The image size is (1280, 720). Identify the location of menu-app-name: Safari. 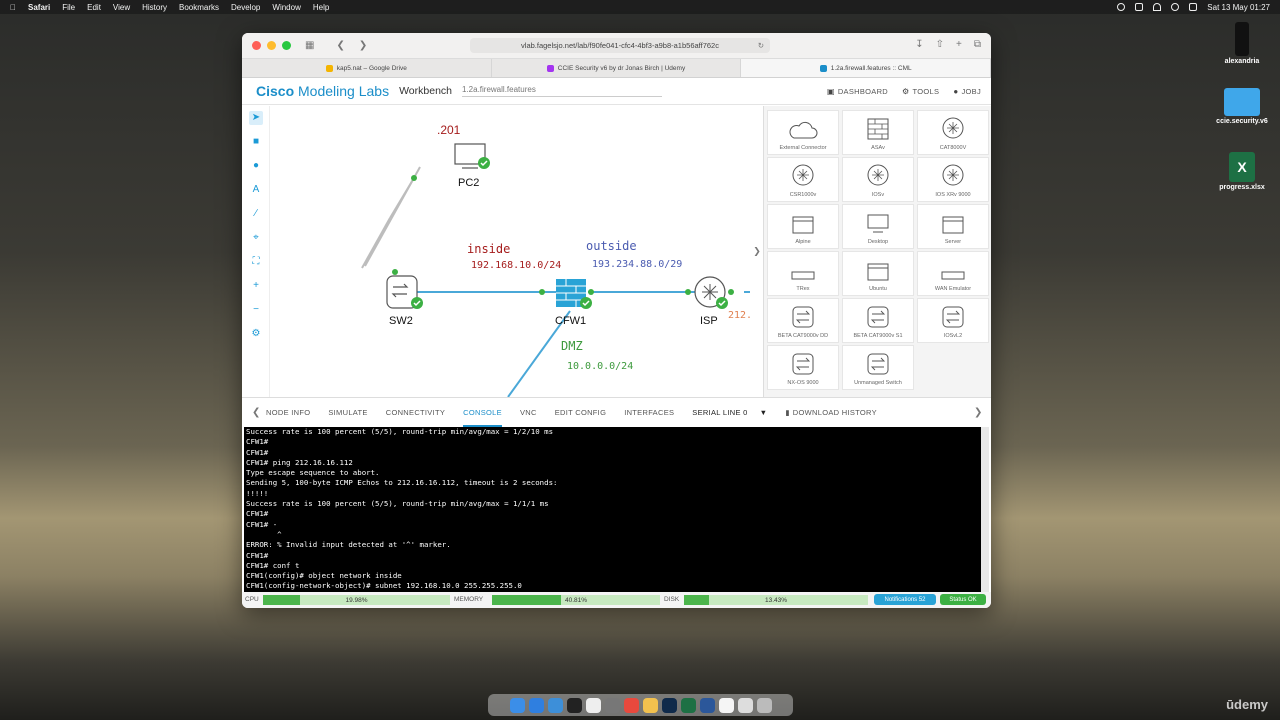
(39, 7).